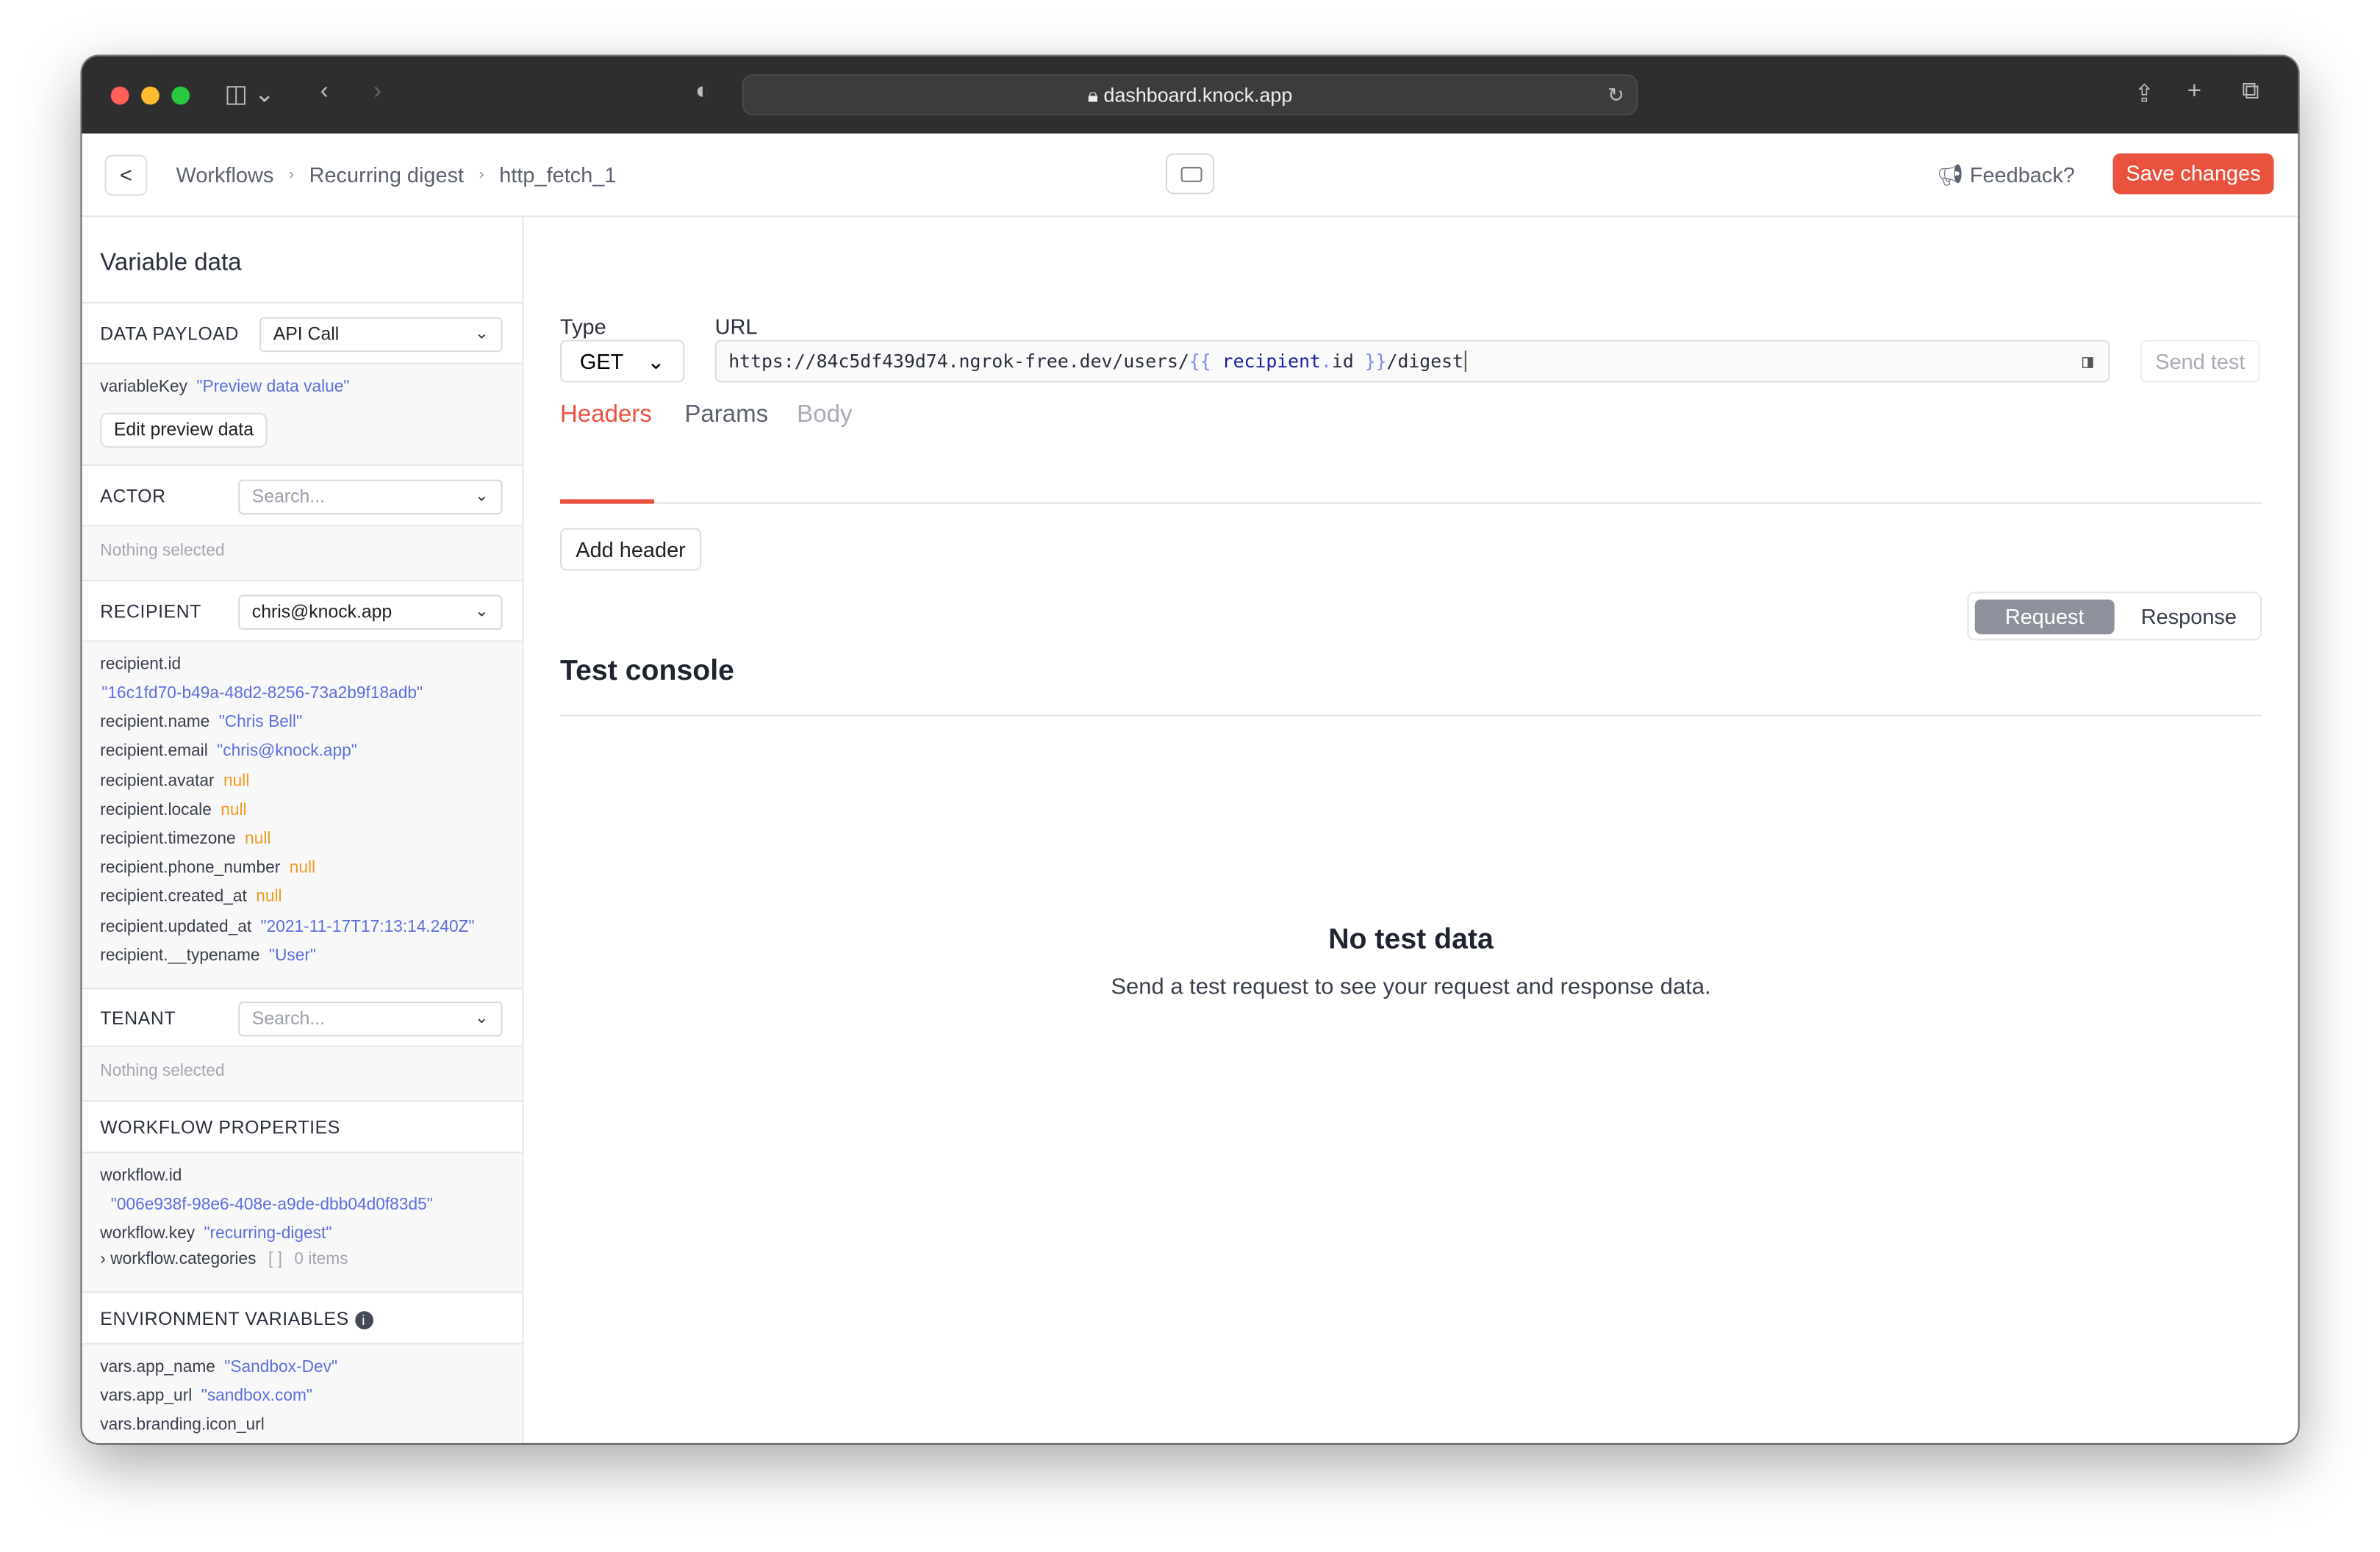 This screenshot has height=1552, width=2380. What do you see at coordinates (367, 926) in the screenshot?
I see `field-value: "2021-11-17T17:13:14.240Z"` at bounding box center [367, 926].